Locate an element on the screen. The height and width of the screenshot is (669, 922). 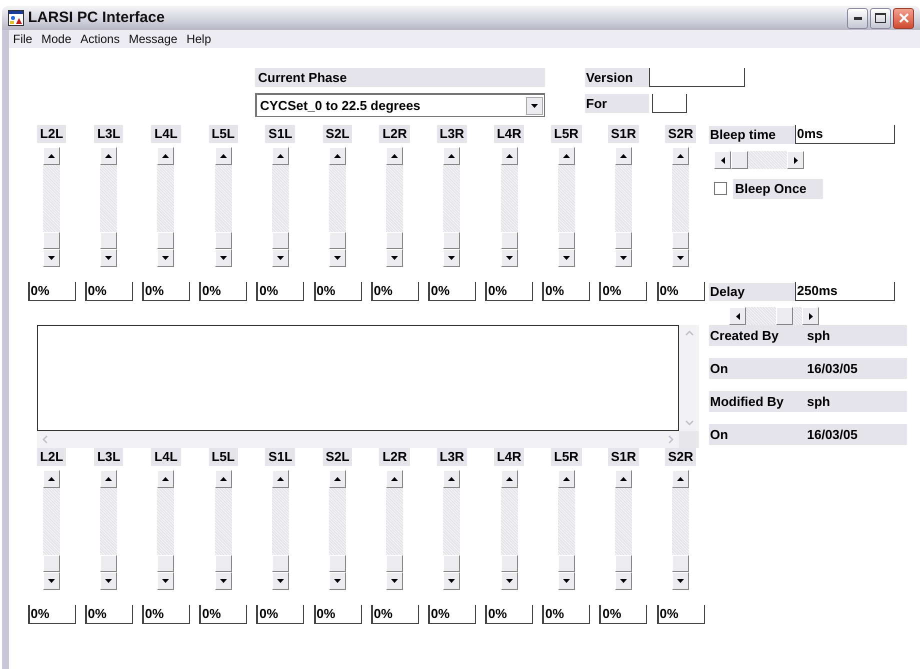
close-button is located at coordinates (903, 18).